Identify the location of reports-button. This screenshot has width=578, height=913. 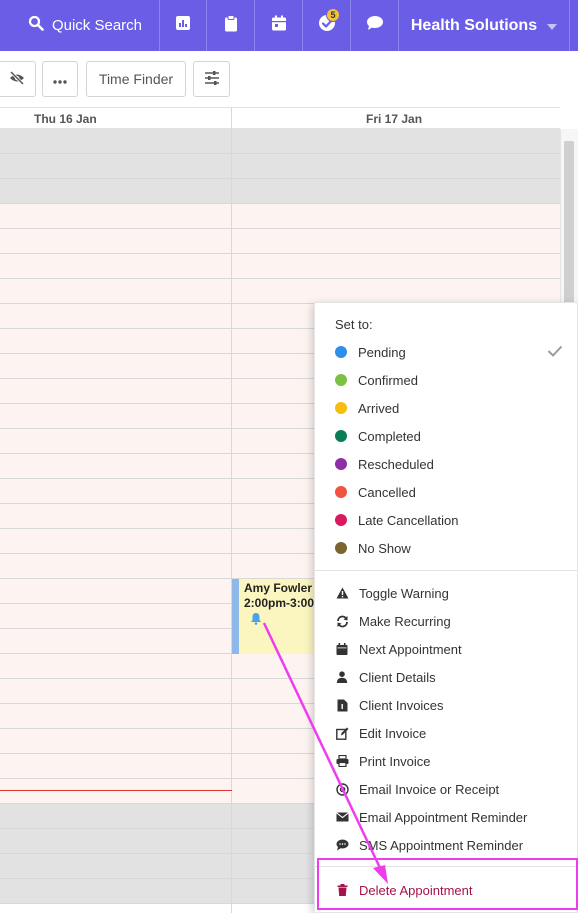
(183, 25).